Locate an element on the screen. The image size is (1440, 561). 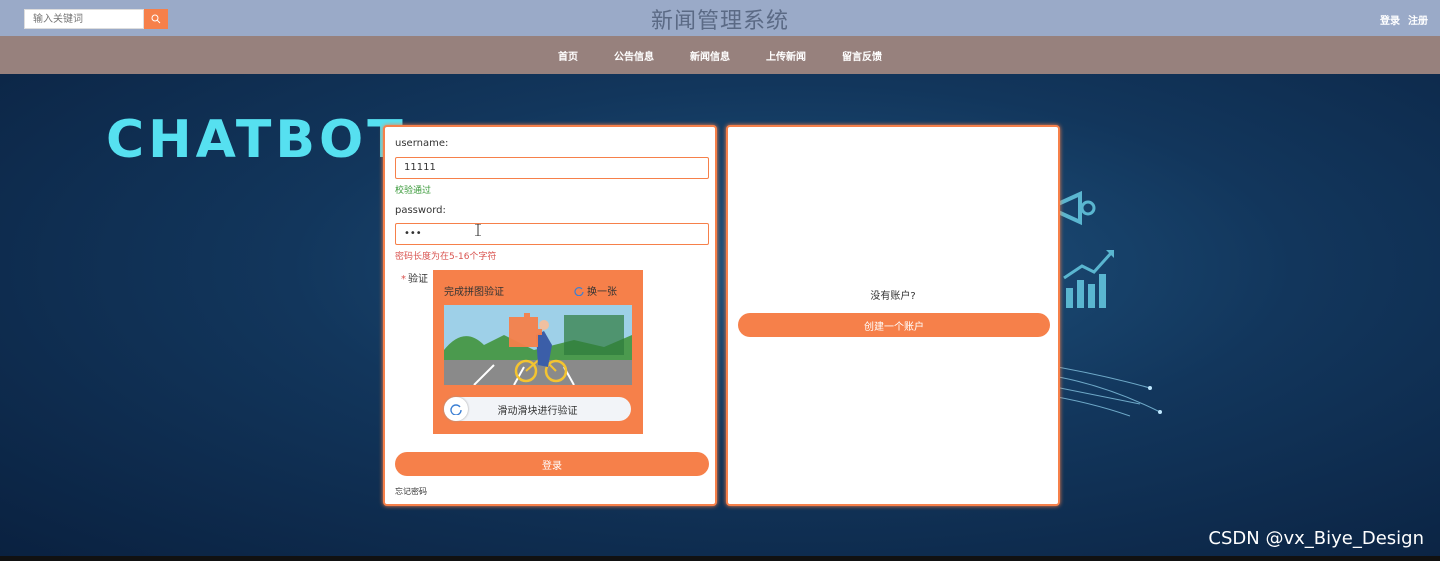
main-nav: 首页 公告信息 新闻信息 上传新闻 留言反馈 is located at coordinates (720, 55).